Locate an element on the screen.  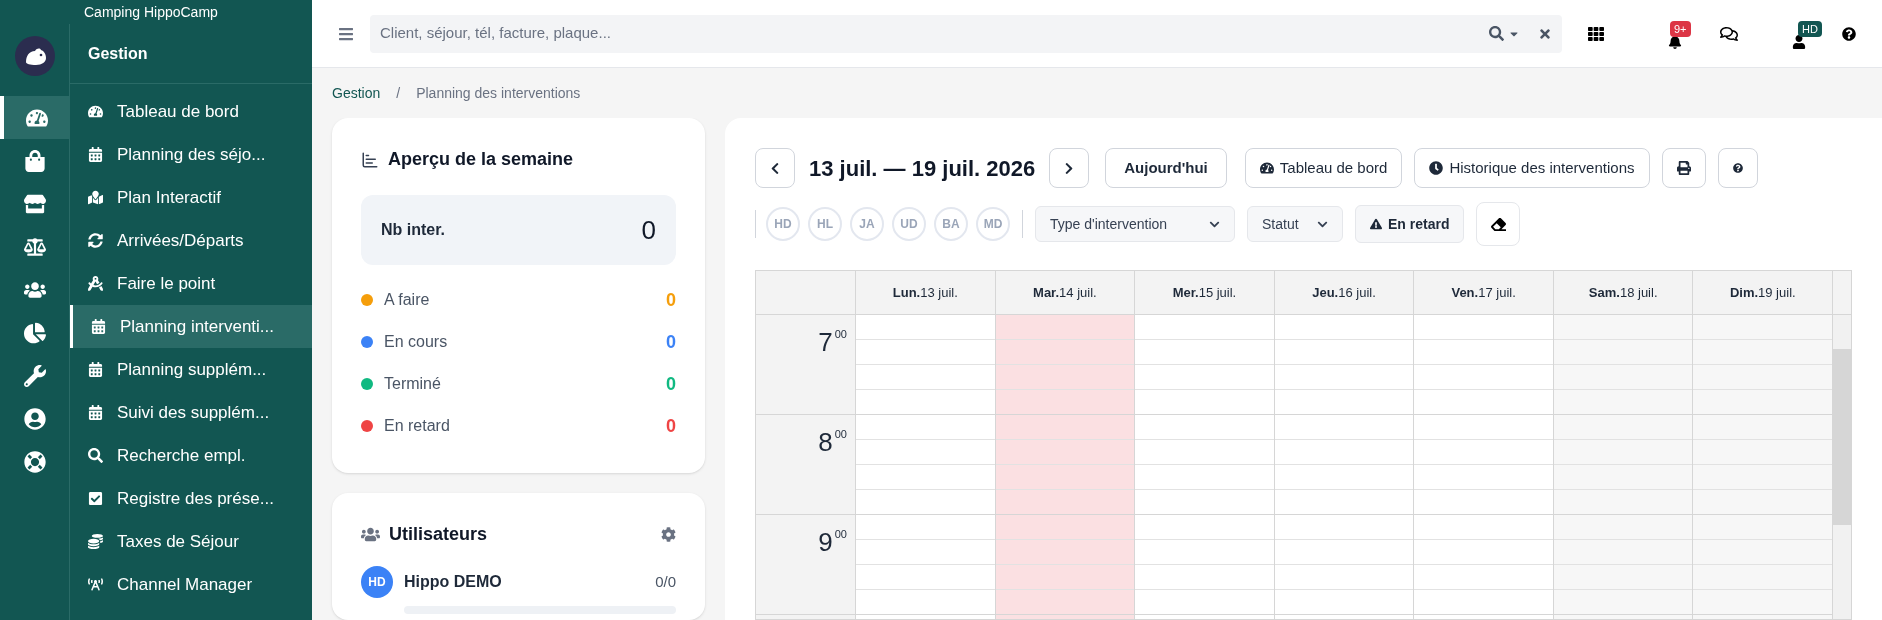
card-title: Utilisateurs is located at coordinates (439, 534).